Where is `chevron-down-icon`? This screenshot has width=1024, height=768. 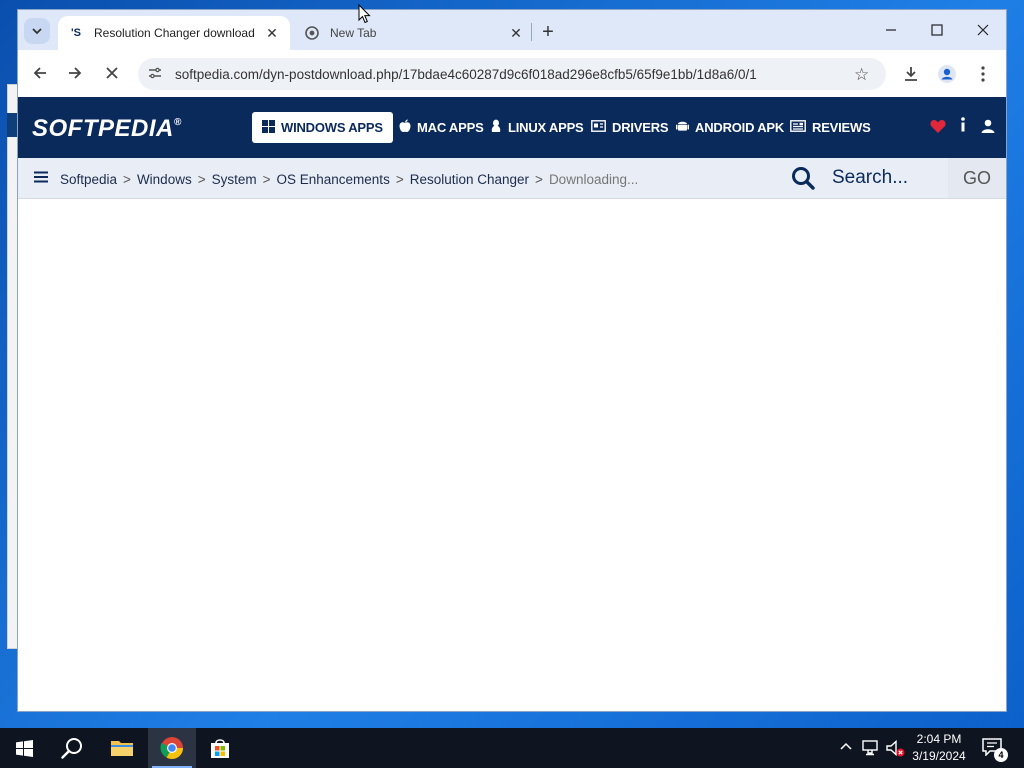 chevron-down-icon is located at coordinates (37, 31).